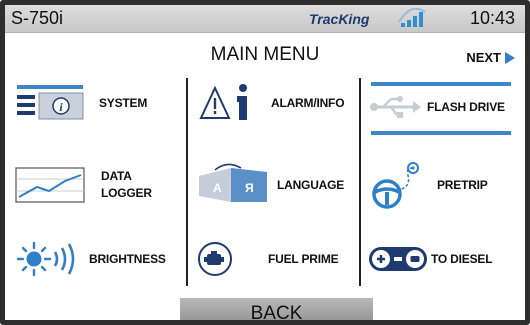 This screenshot has height=325, width=530. Describe the element at coordinates (303, 258) in the screenshot. I see `fuel-prime-label: FUEL PRIME` at that location.